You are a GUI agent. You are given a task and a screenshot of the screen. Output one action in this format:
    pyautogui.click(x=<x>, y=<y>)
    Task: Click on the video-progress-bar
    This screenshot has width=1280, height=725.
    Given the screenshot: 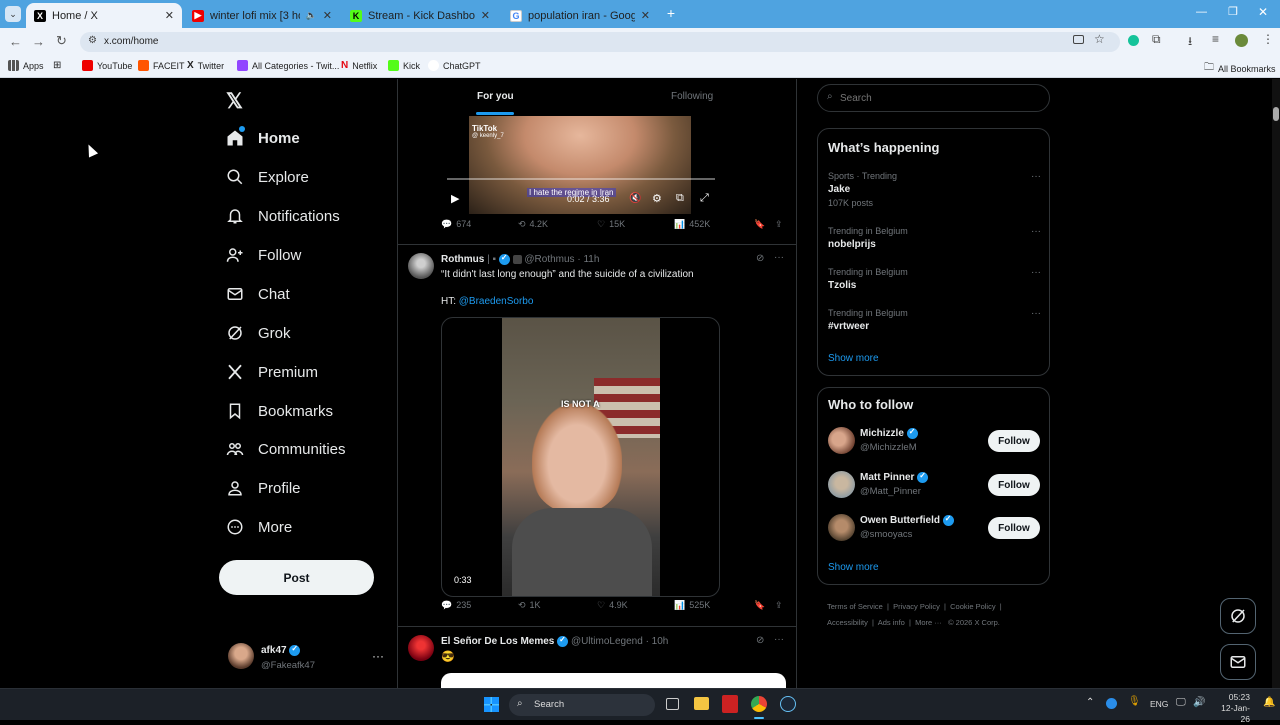 What is the action you would take?
    pyautogui.click(x=581, y=179)
    